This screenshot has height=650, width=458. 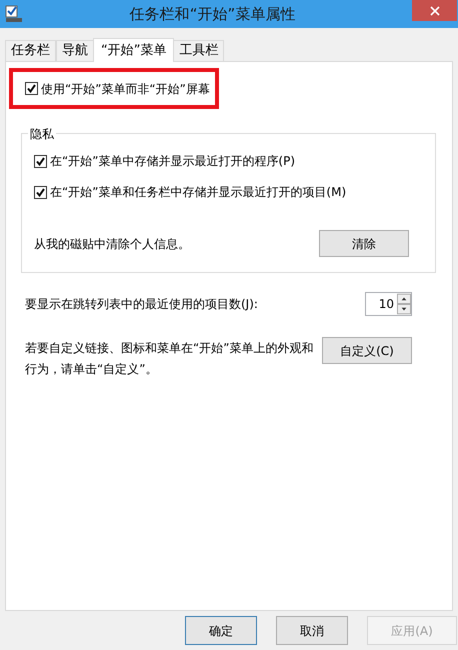 I want to click on app-icon, so click(x=14, y=14).